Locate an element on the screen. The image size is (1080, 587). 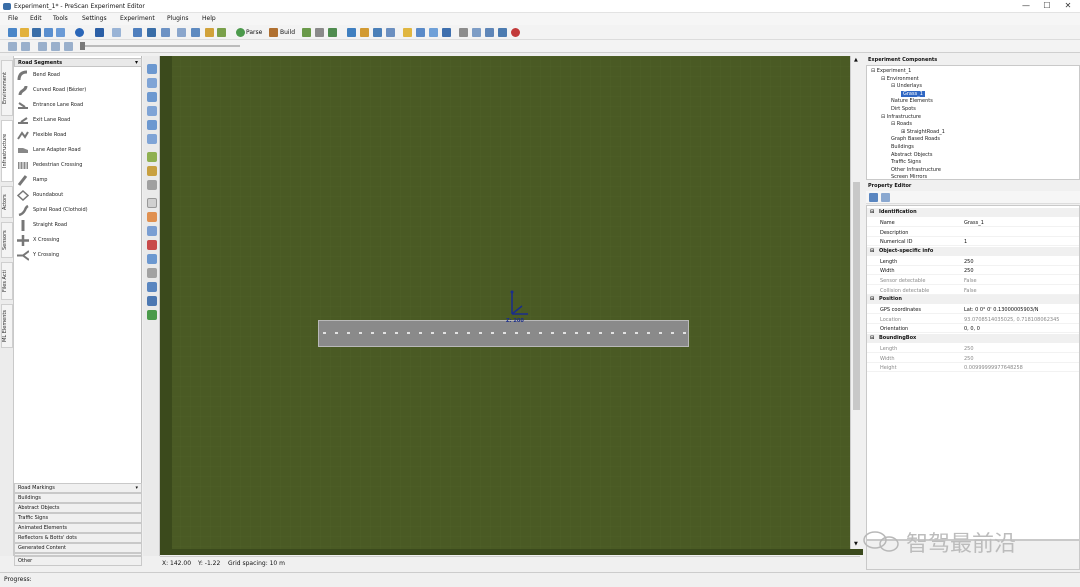
road-item-bend-road: Bend Road is located at coordinates (78, 75).